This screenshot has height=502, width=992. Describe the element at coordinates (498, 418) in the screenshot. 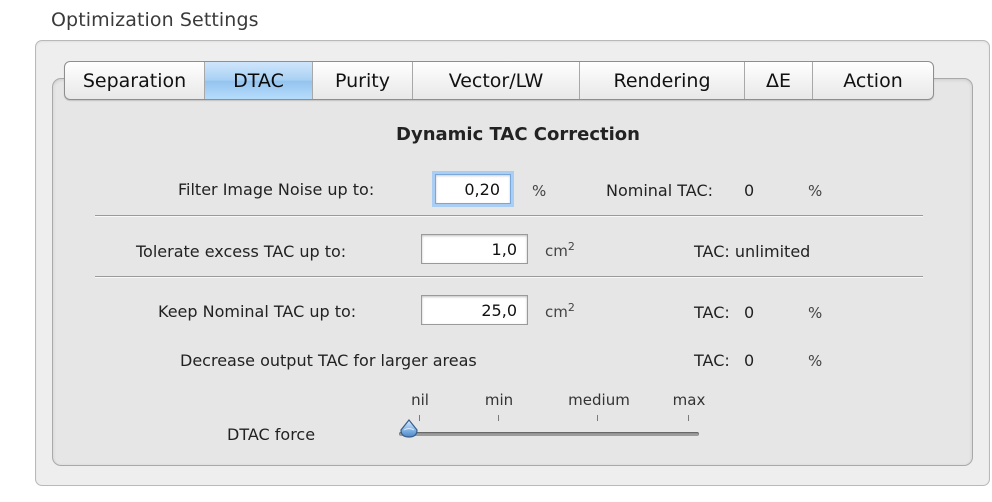

I see `tick-mark-min` at that location.